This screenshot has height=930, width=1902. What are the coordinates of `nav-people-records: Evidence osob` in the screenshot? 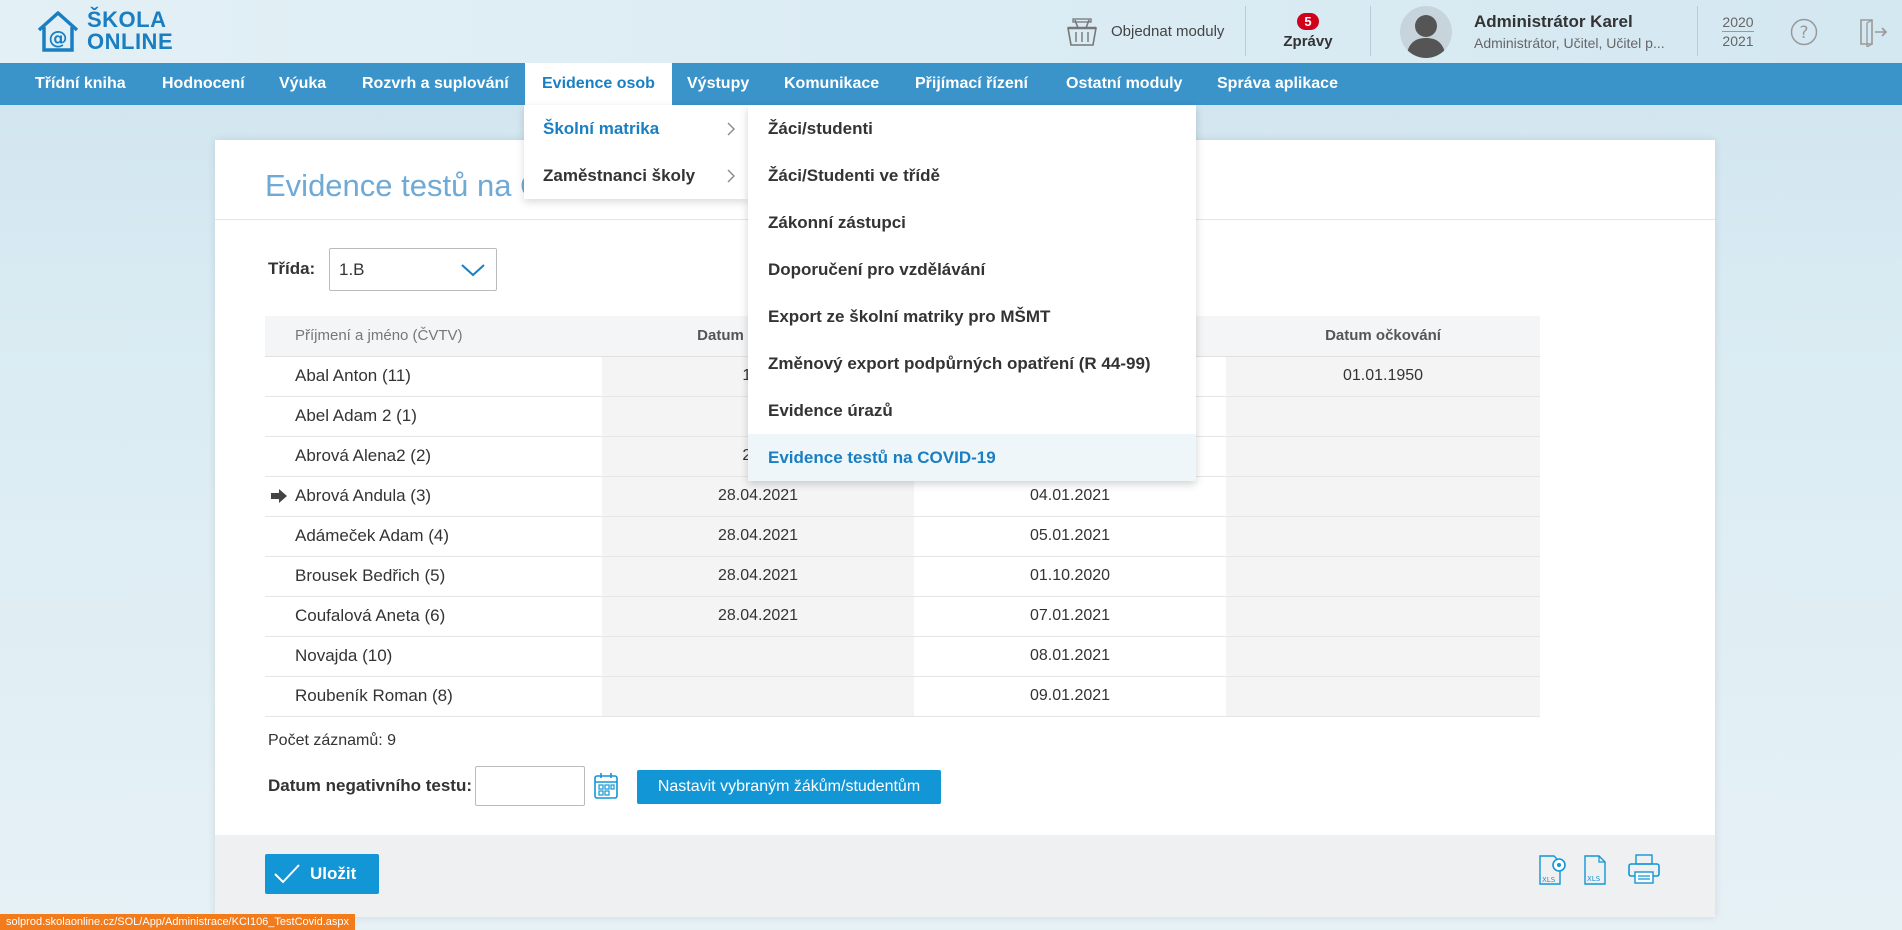 It's located at (598, 84).